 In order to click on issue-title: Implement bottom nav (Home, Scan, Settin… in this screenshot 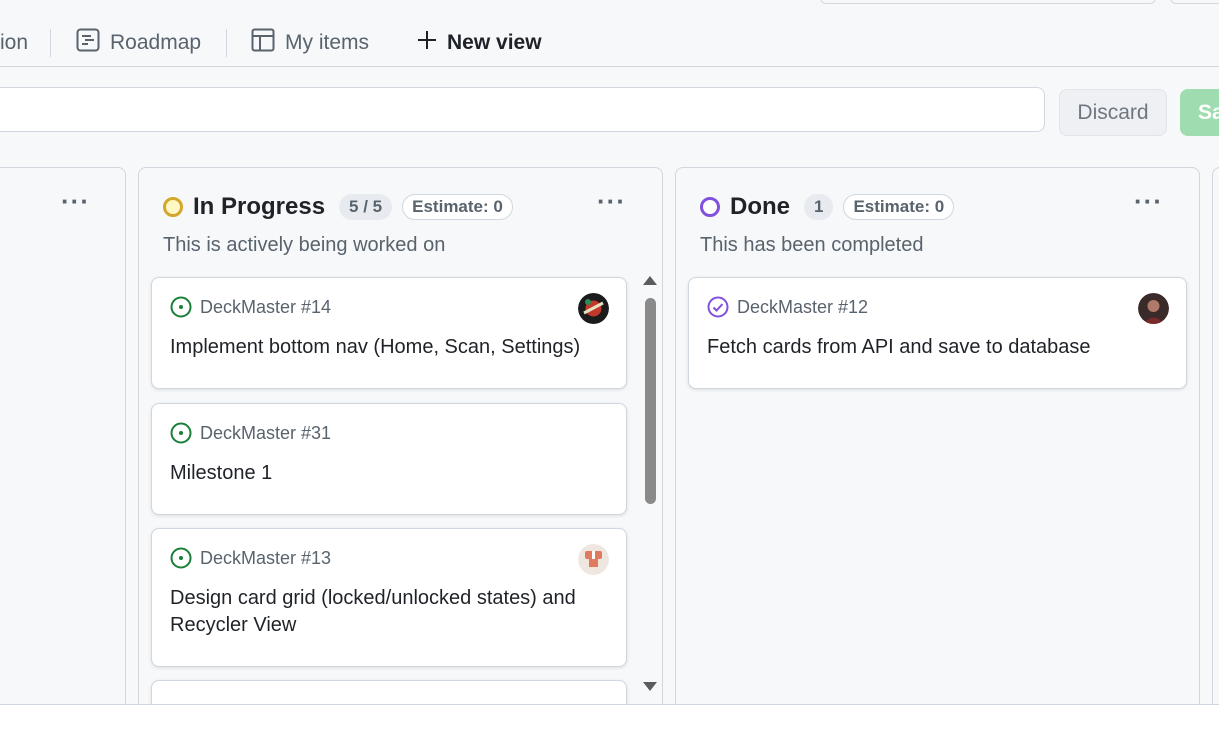, I will do `click(389, 347)`.